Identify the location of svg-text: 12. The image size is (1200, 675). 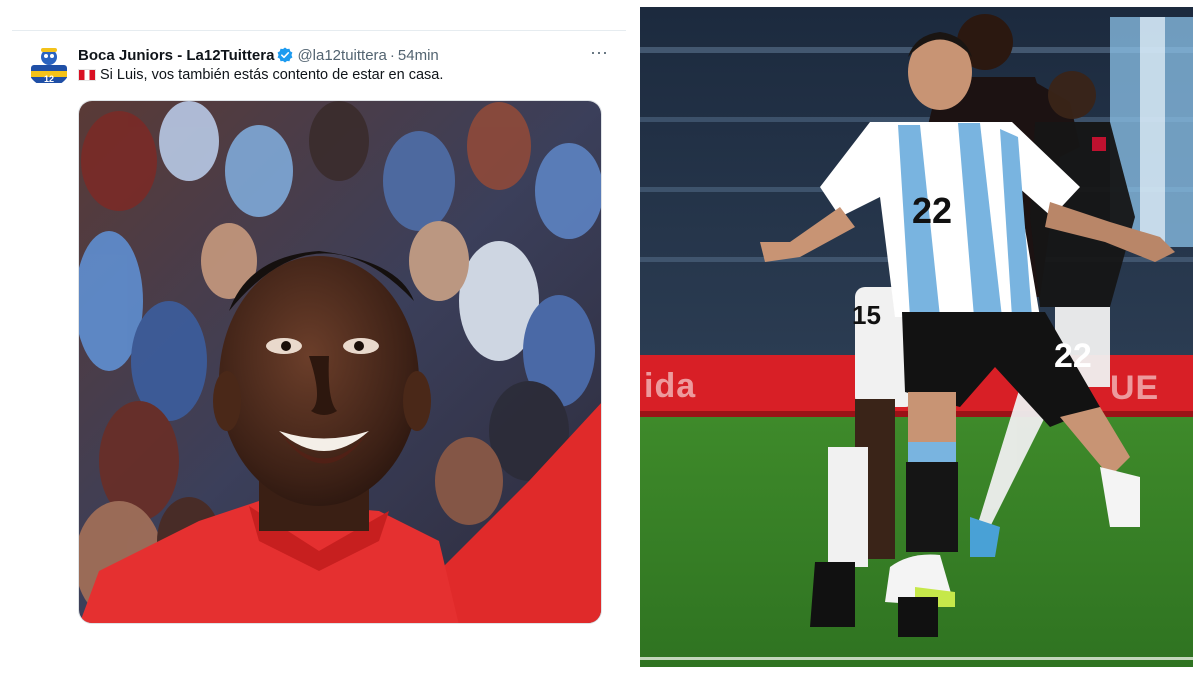
(49, 79).